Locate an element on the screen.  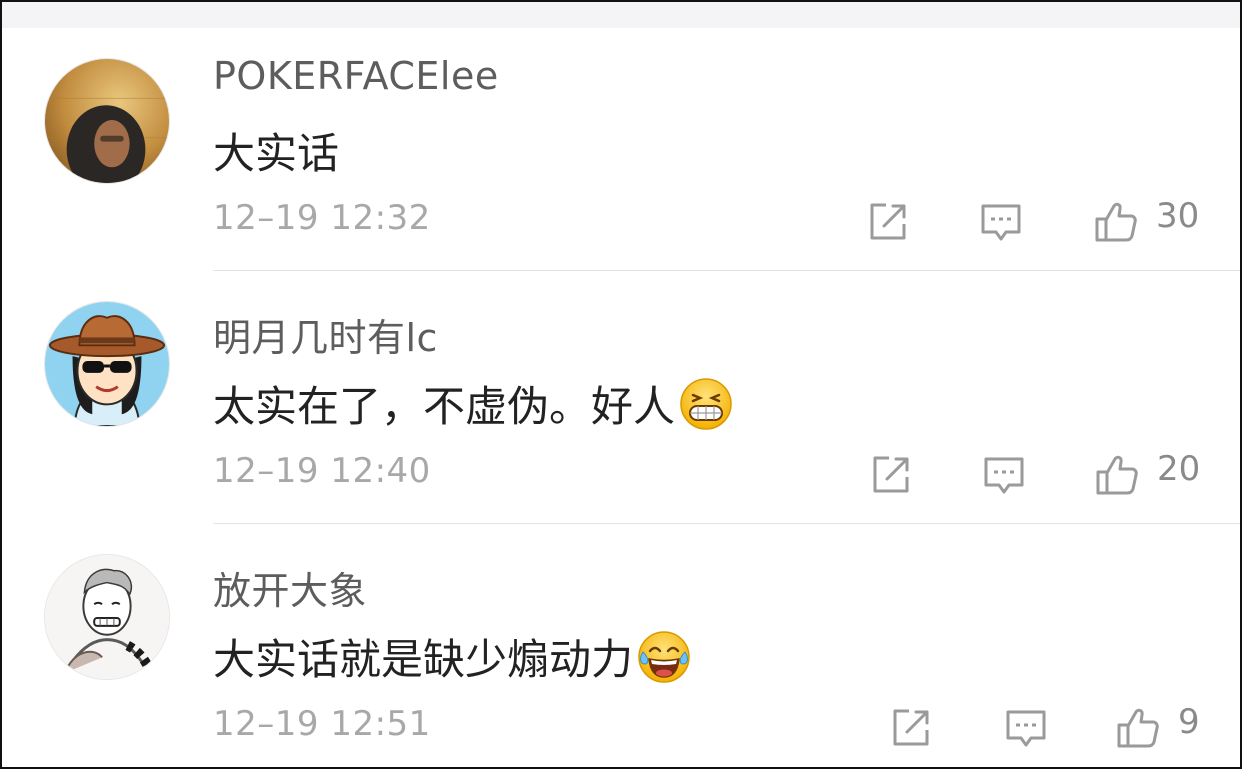
comment-text: 大实话 is located at coordinates (276, 150).